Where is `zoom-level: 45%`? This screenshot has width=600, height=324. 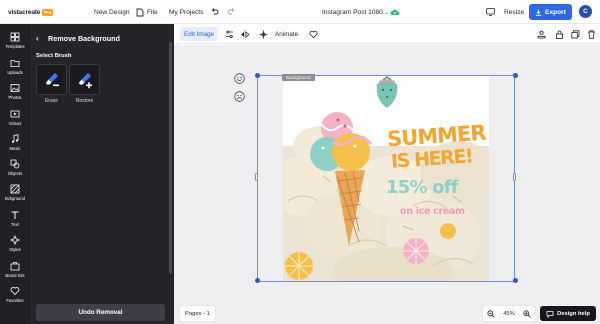 zoom-level: 45% is located at coordinates (509, 314).